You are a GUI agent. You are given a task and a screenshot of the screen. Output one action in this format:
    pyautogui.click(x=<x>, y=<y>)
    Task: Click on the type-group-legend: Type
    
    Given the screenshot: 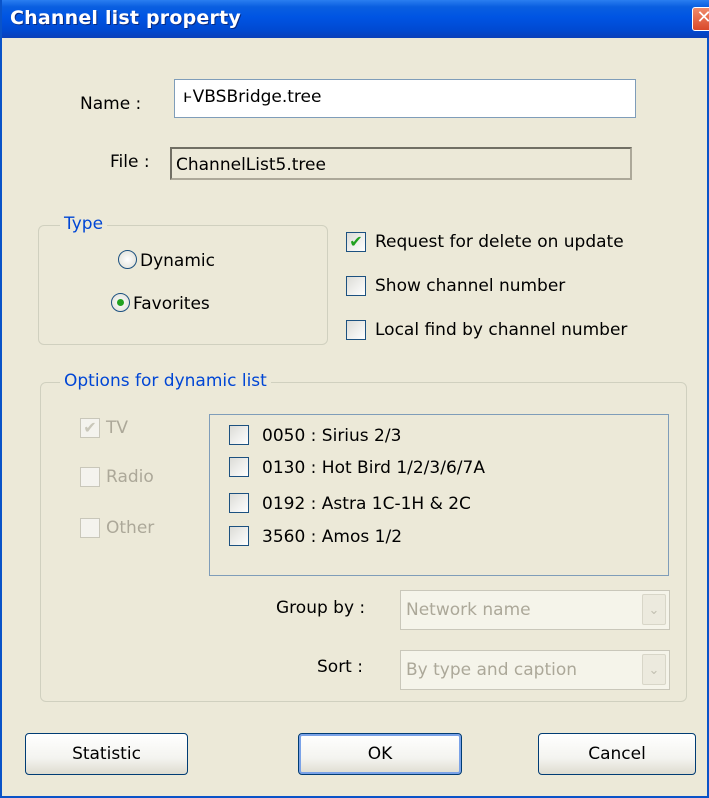 What is the action you would take?
    pyautogui.click(x=84, y=224)
    